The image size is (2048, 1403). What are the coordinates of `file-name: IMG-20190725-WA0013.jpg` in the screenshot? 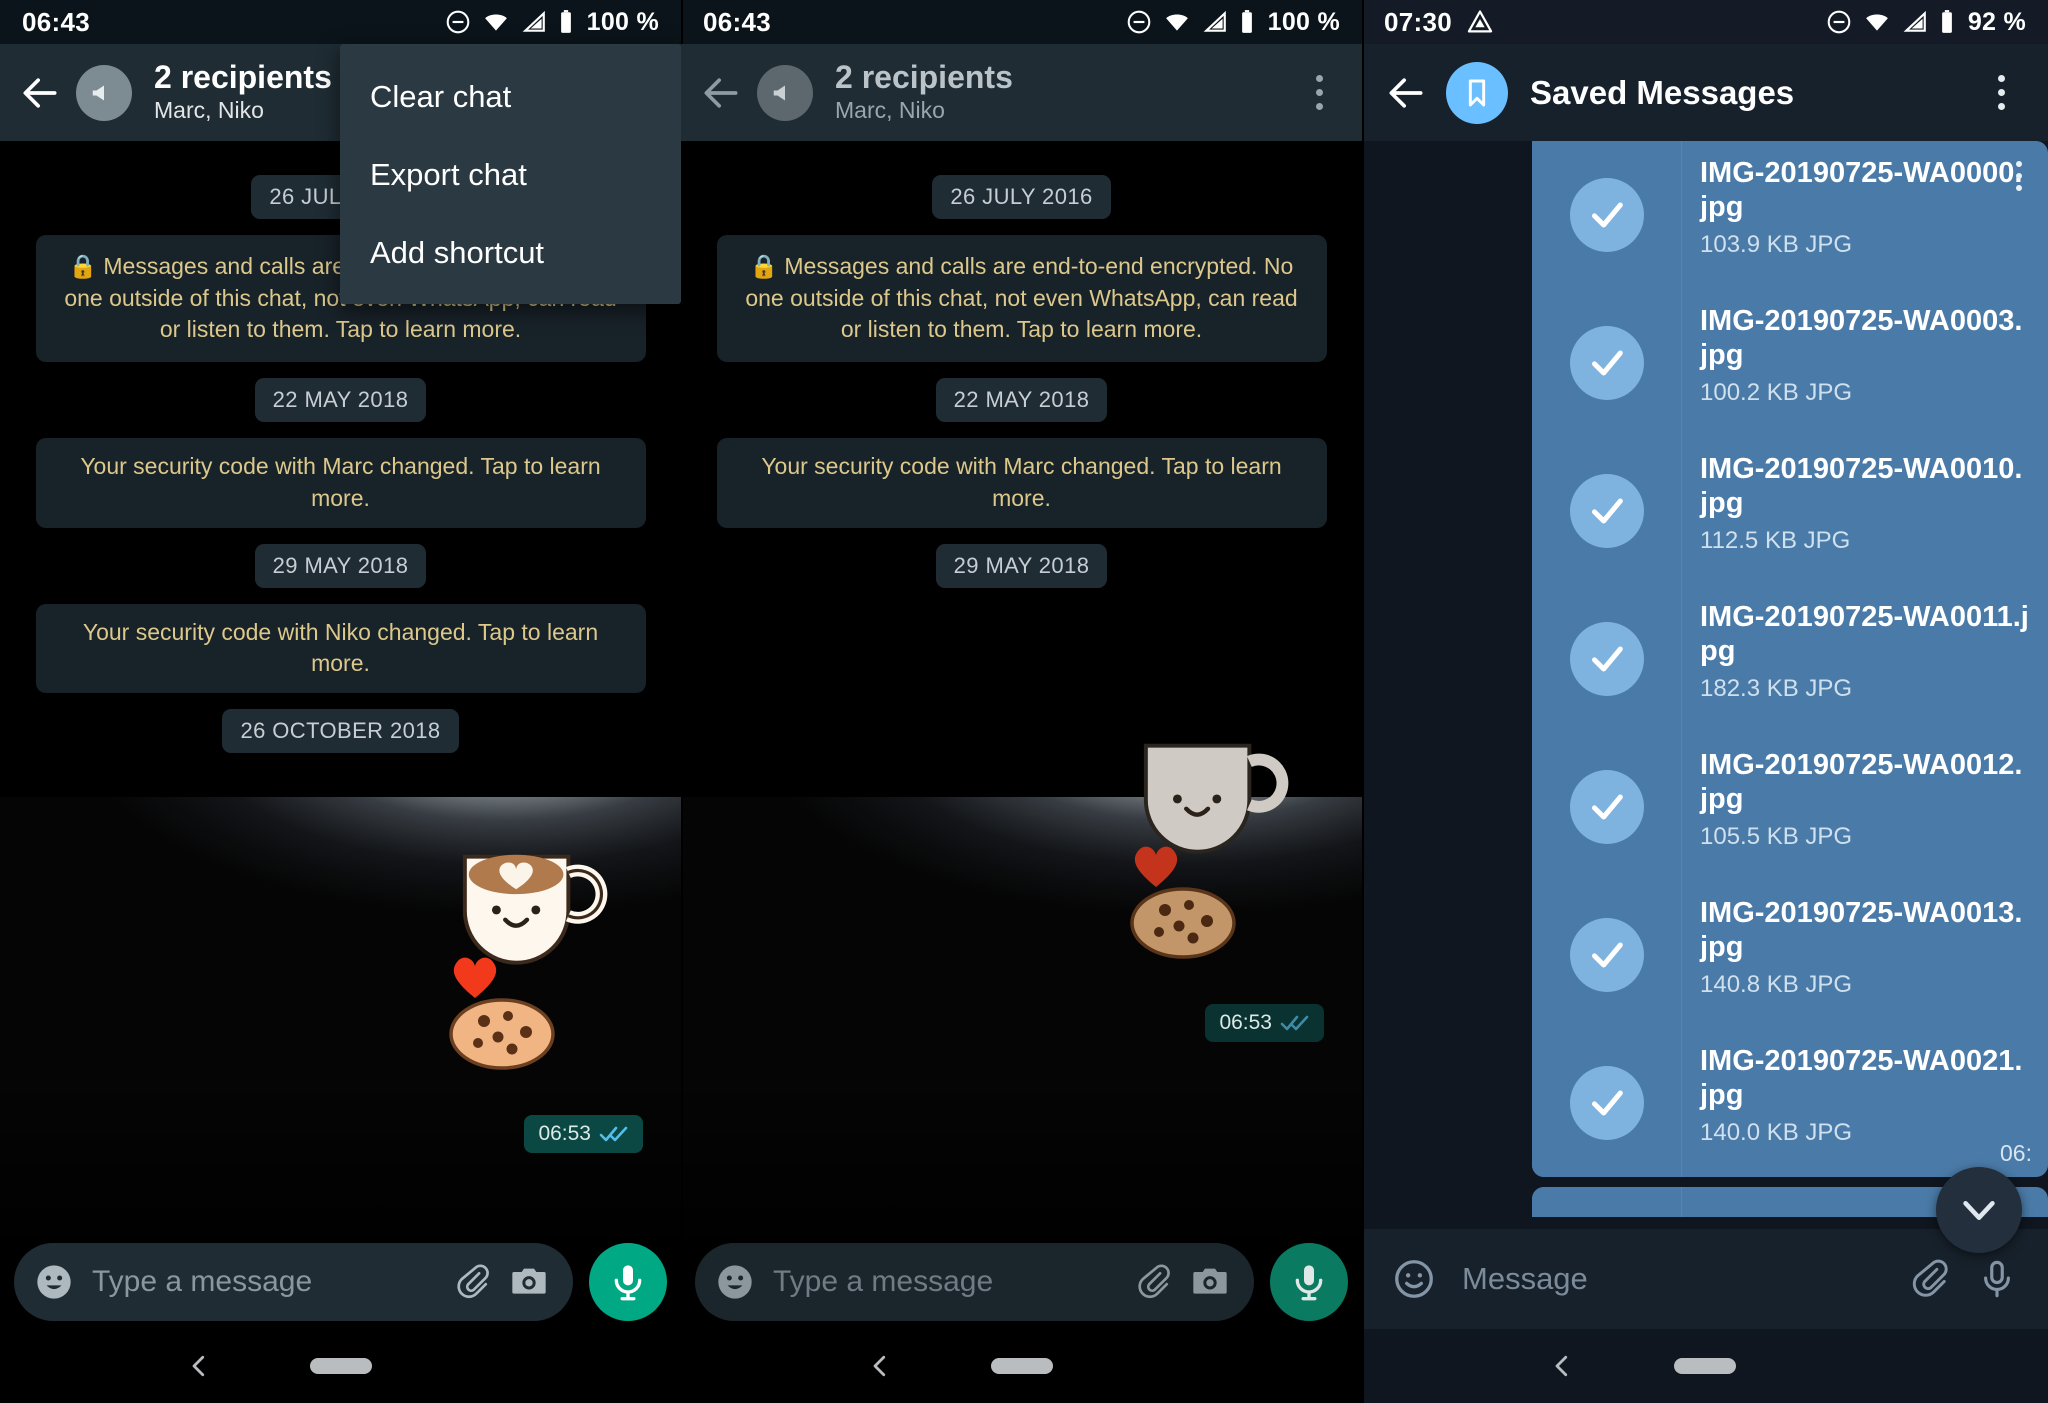 It's located at (1861, 930).